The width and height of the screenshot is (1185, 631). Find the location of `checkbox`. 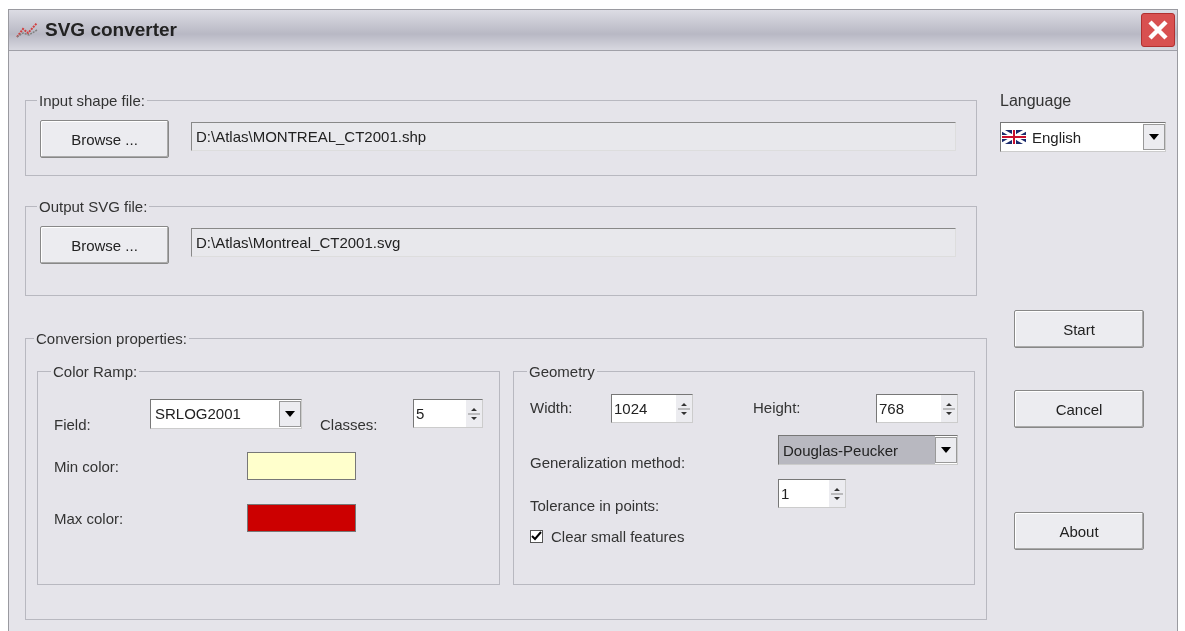

checkbox is located at coordinates (536, 536).